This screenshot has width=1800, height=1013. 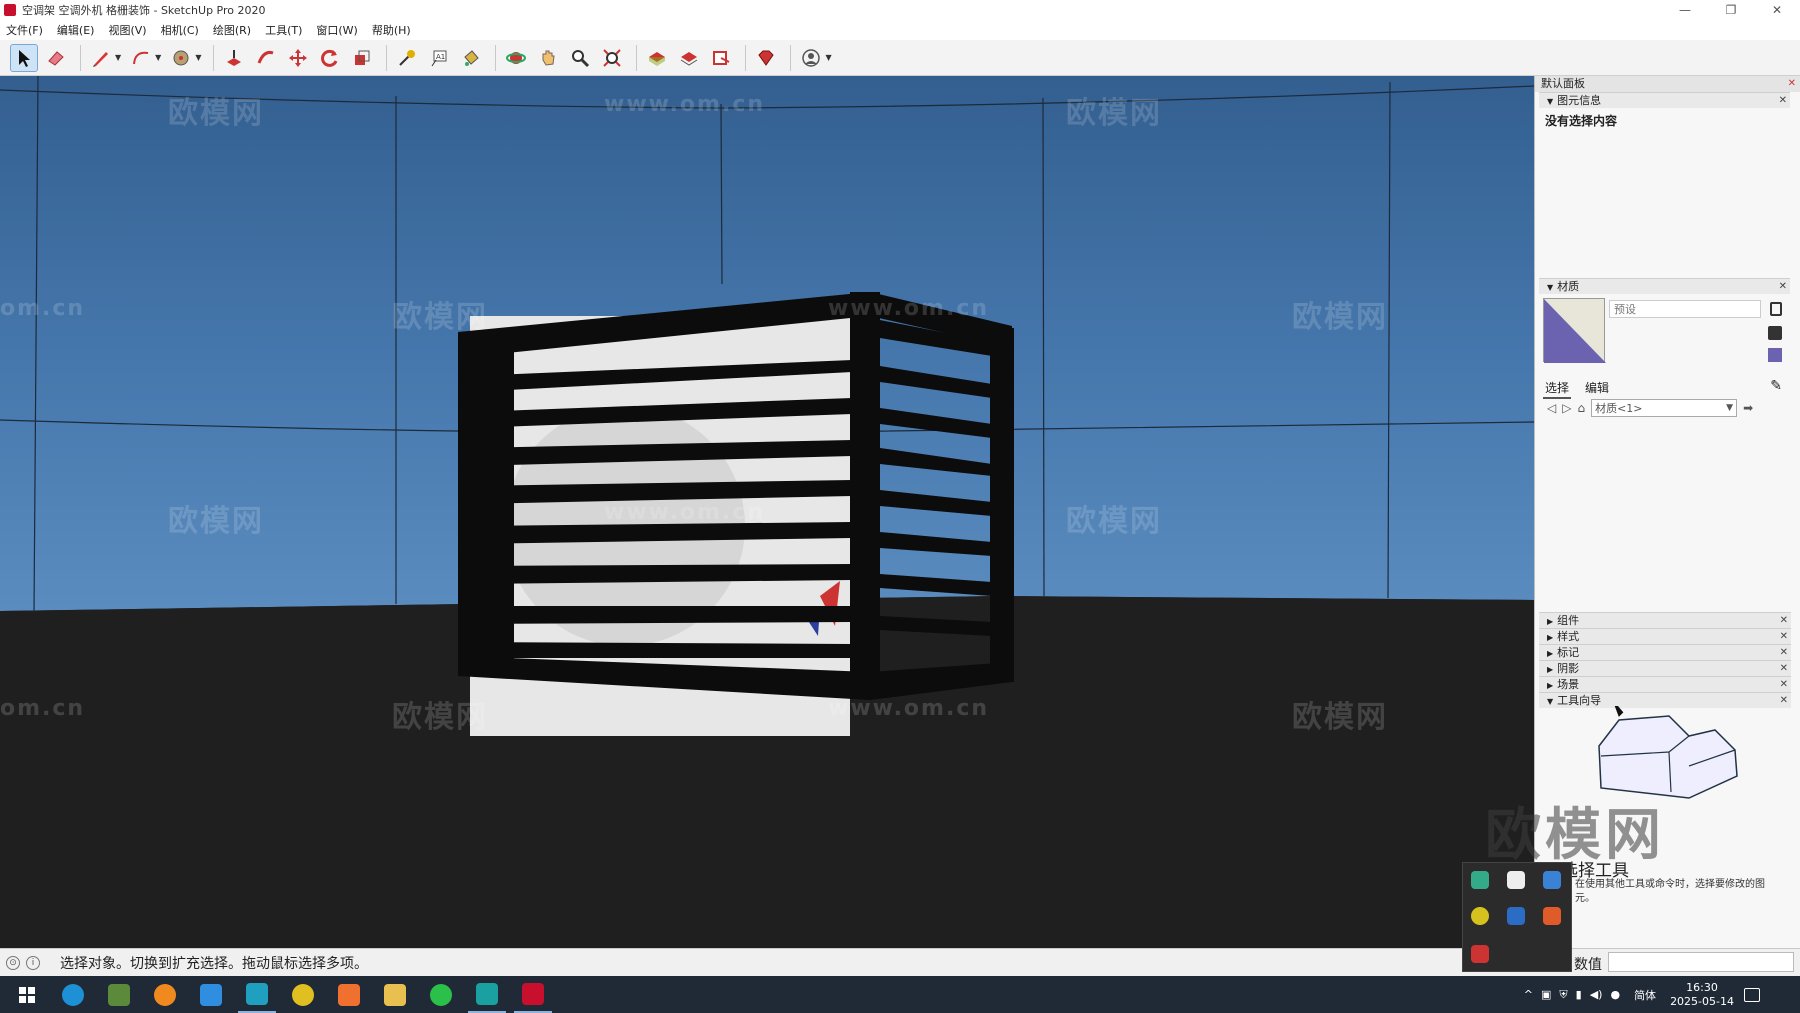 I want to click on tray-components: ▶ 组件 ✕, so click(x=1665, y=620).